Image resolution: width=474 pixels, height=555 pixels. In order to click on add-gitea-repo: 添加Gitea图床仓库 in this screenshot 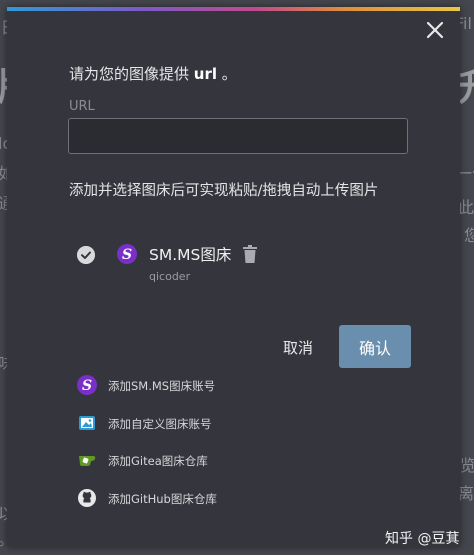, I will do `click(227, 467)`.